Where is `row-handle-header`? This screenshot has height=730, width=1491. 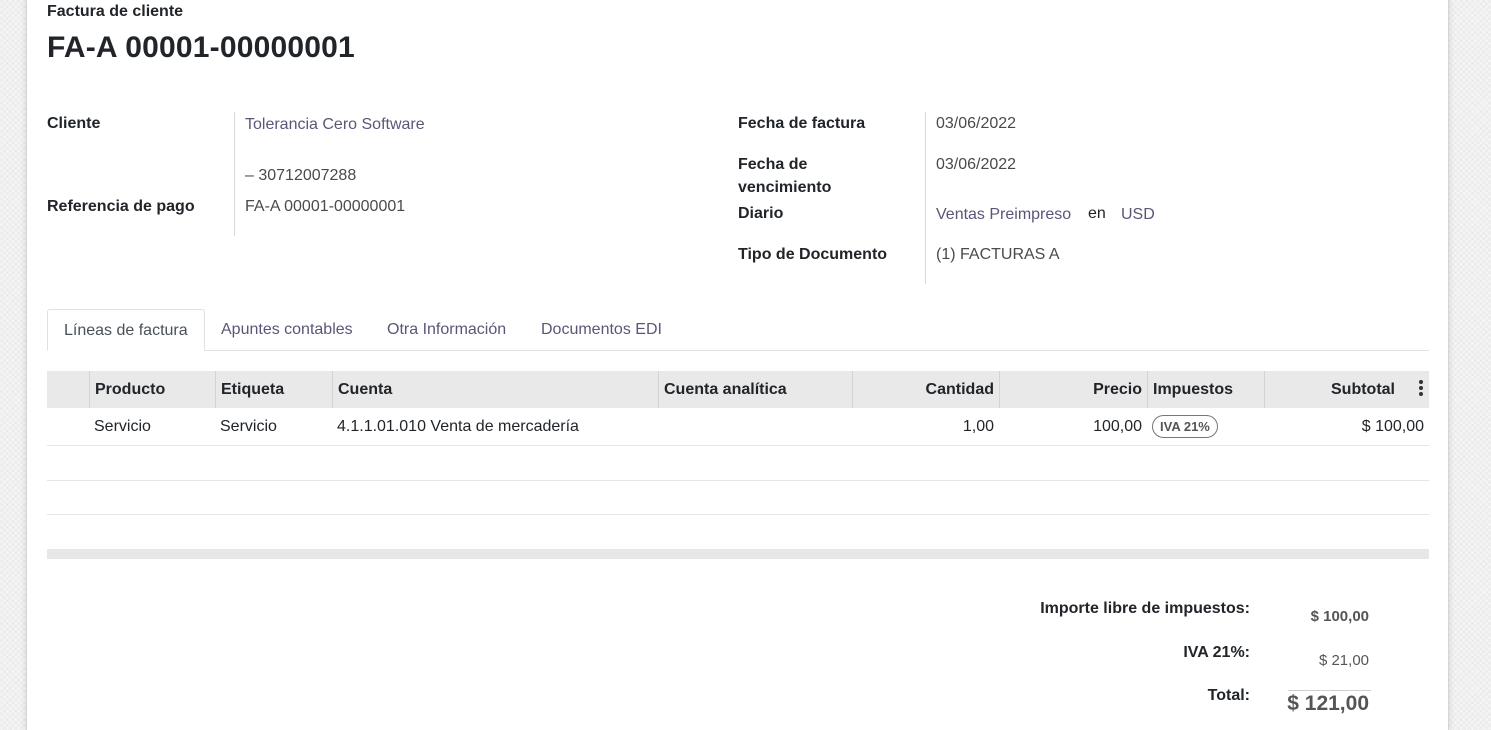
row-handle-header is located at coordinates (68, 389).